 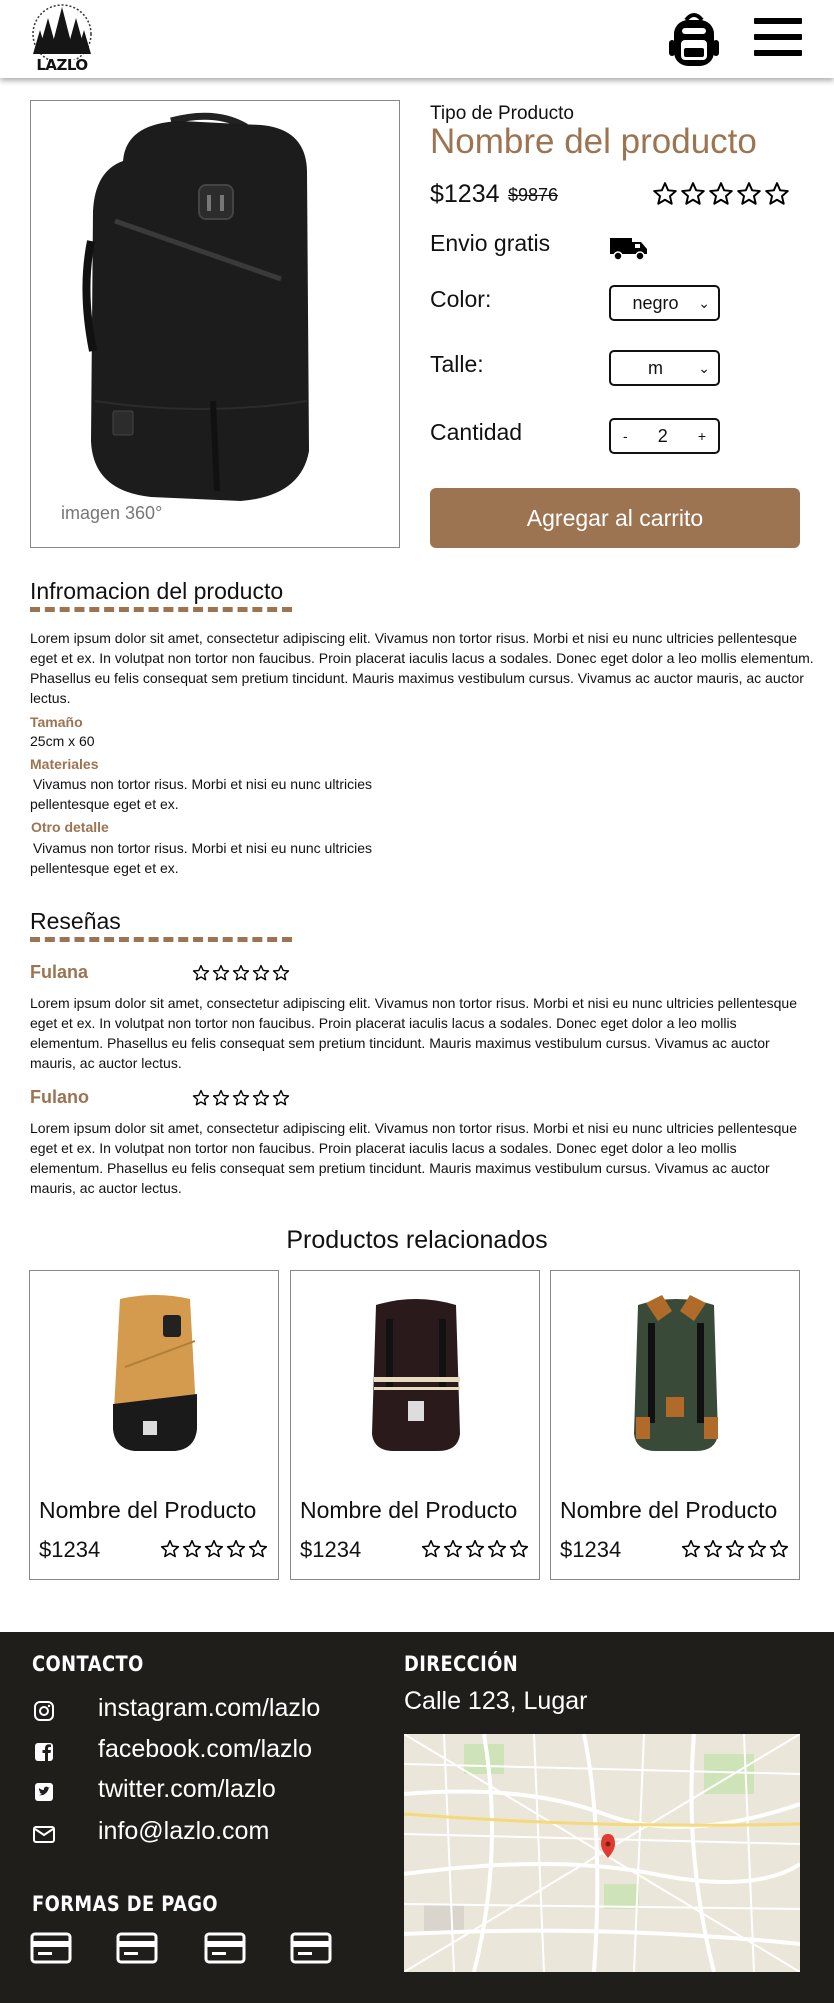 I want to click on reviews-section-title: Reseñas, so click(x=75, y=921).